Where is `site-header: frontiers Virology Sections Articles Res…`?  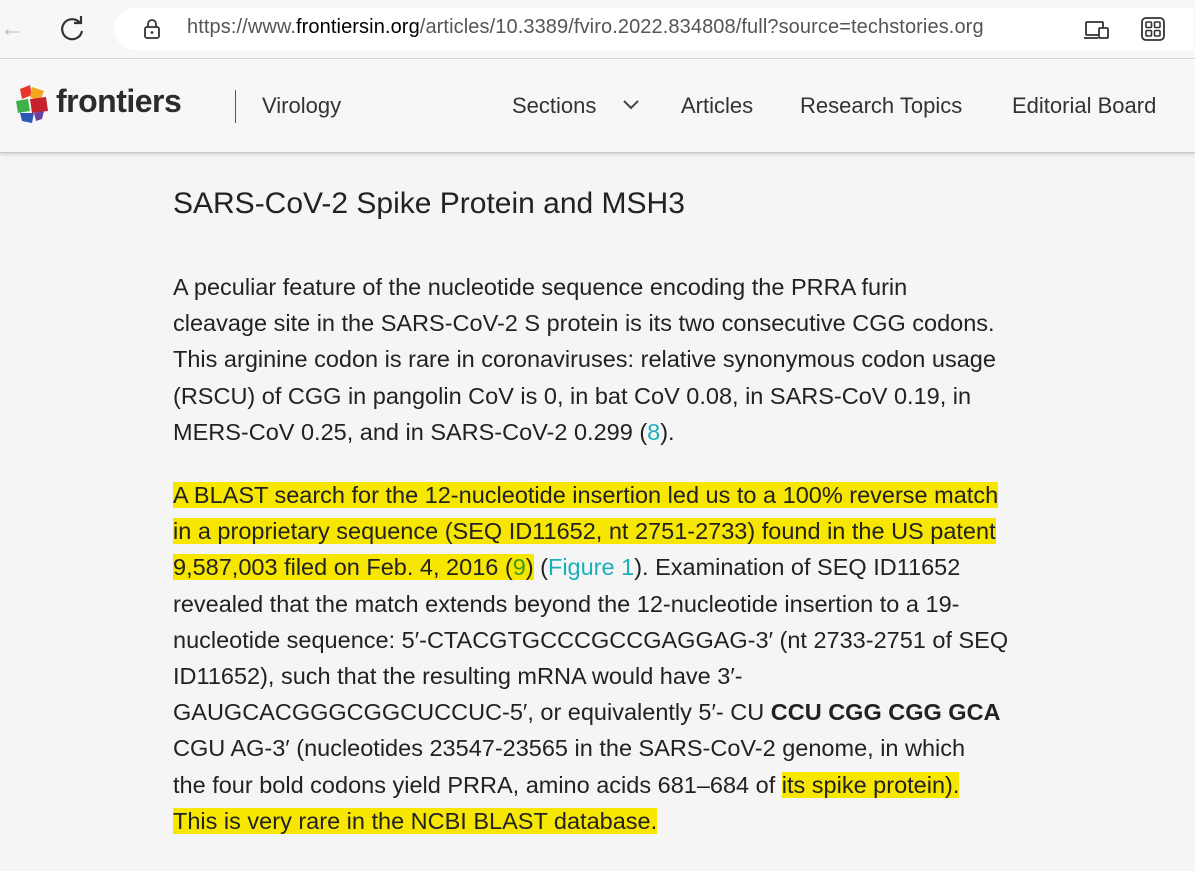
site-header: frontiers Virology Sections Articles Res… is located at coordinates (597, 106).